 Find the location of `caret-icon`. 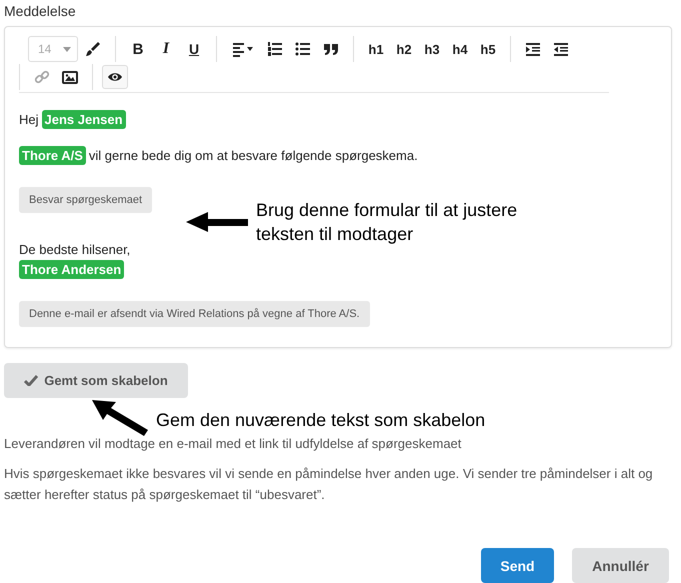

caret-icon is located at coordinates (67, 49).